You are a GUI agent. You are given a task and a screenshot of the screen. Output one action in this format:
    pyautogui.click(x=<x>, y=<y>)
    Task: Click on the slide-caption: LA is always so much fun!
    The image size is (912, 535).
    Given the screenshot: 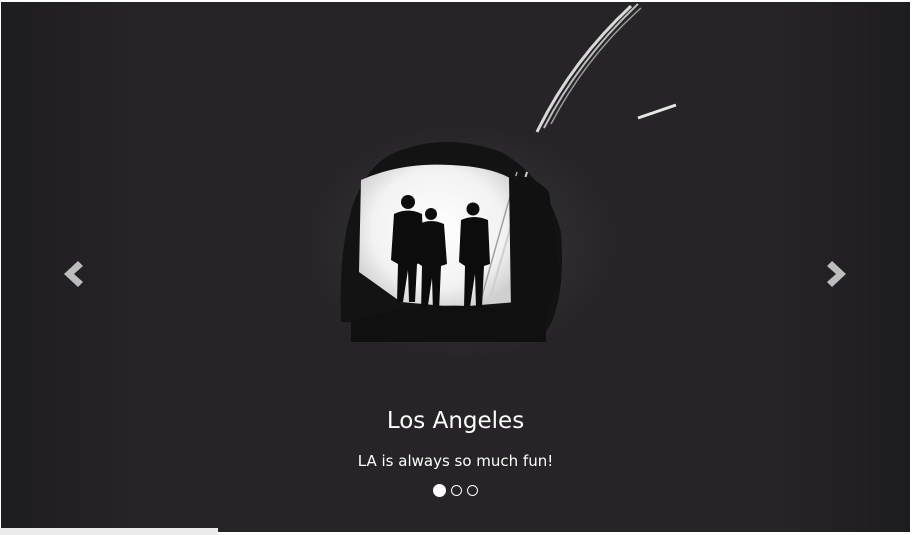 What is the action you would take?
    pyautogui.click(x=455, y=461)
    